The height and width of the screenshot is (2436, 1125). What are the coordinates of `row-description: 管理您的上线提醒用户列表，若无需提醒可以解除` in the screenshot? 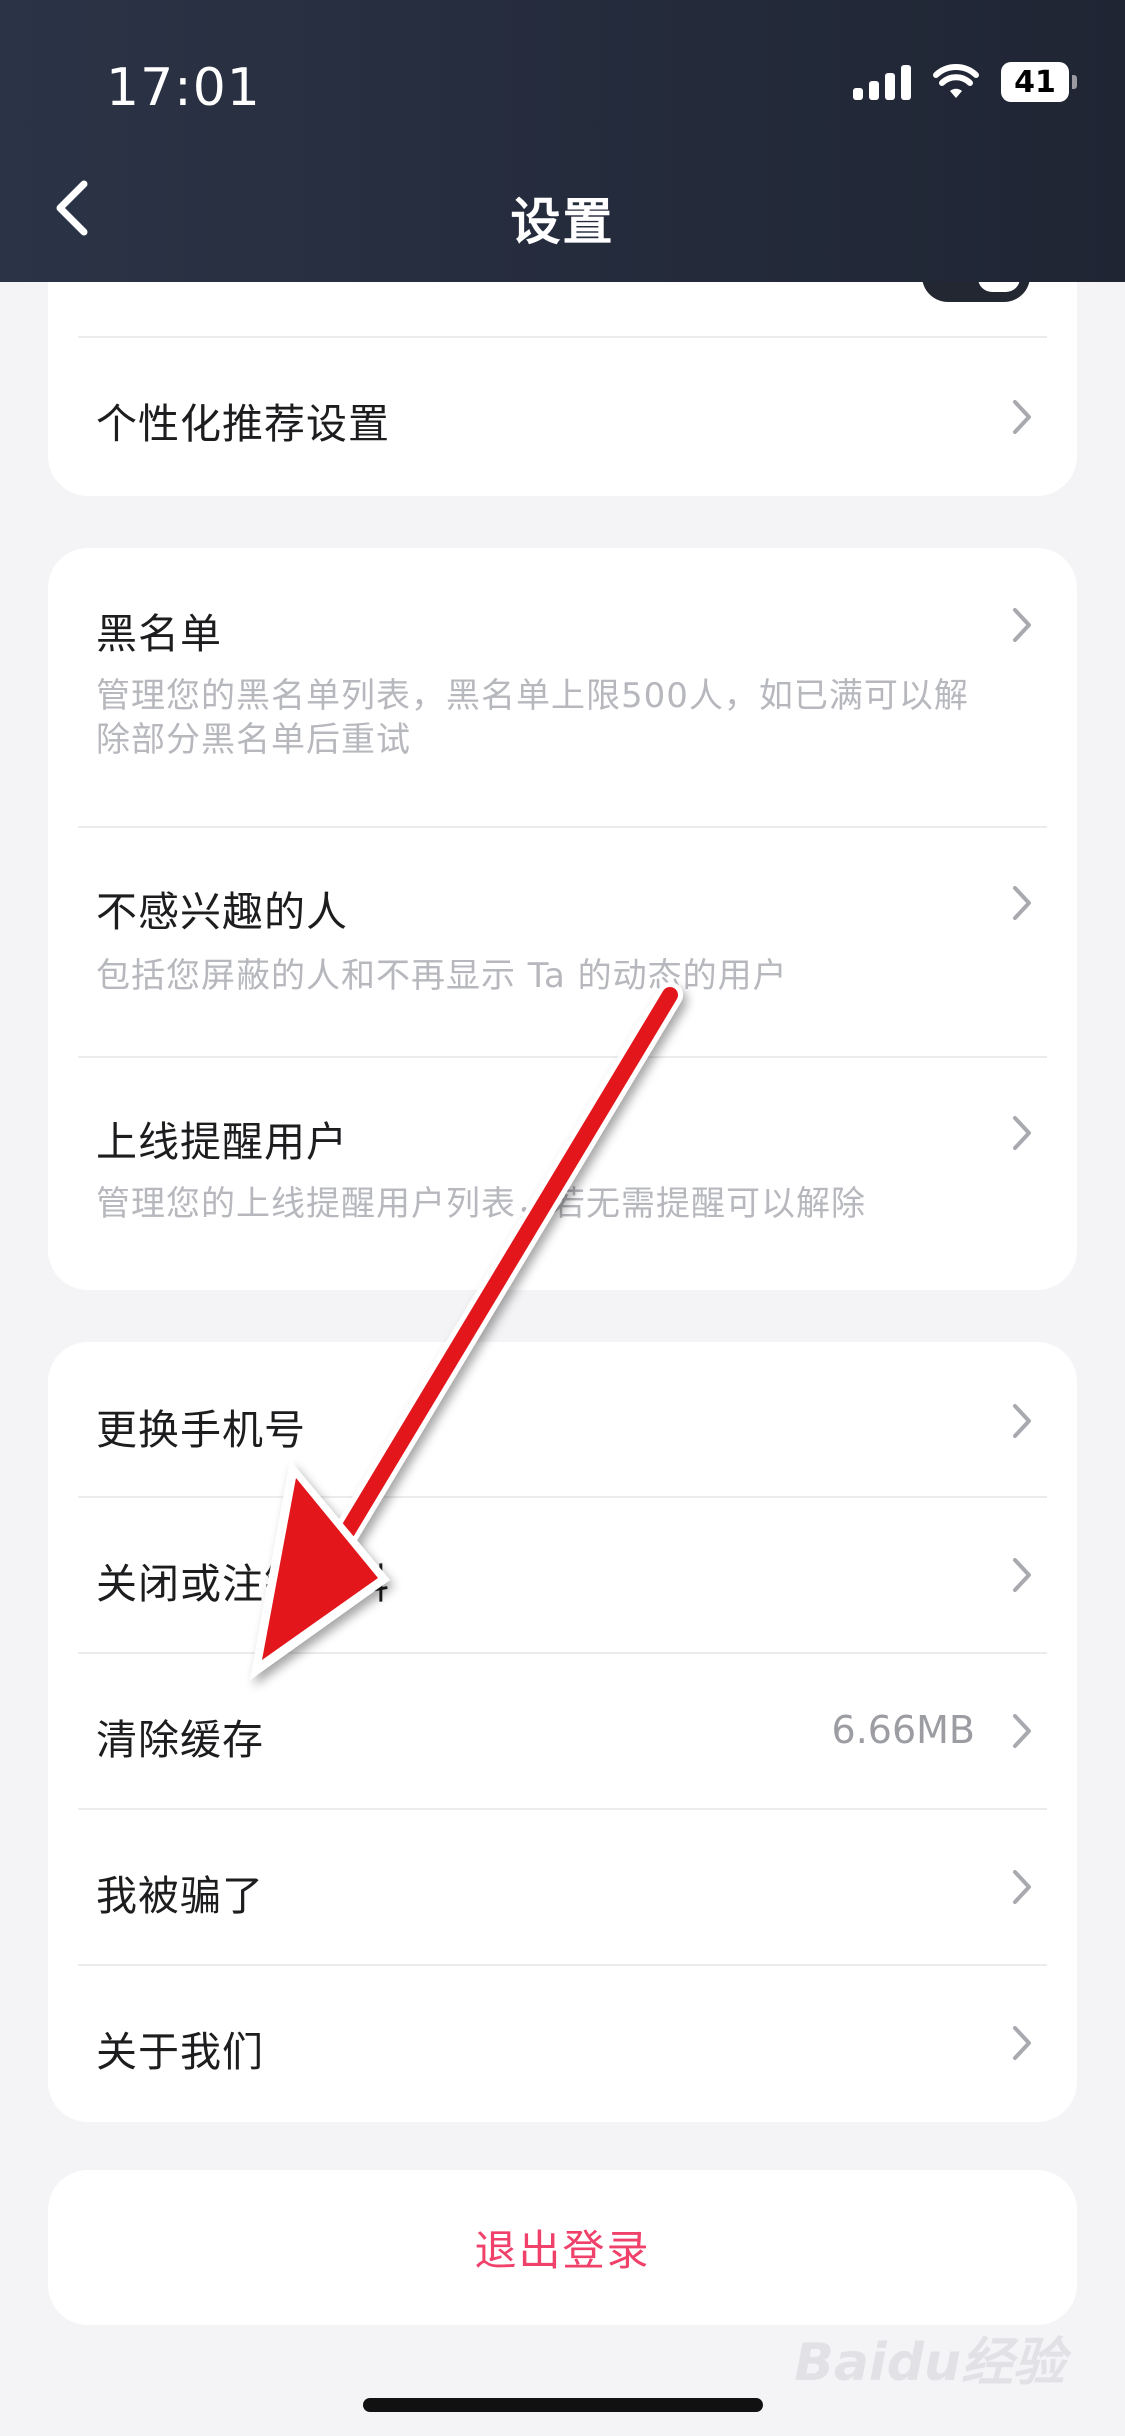 It's located at (481, 1204).